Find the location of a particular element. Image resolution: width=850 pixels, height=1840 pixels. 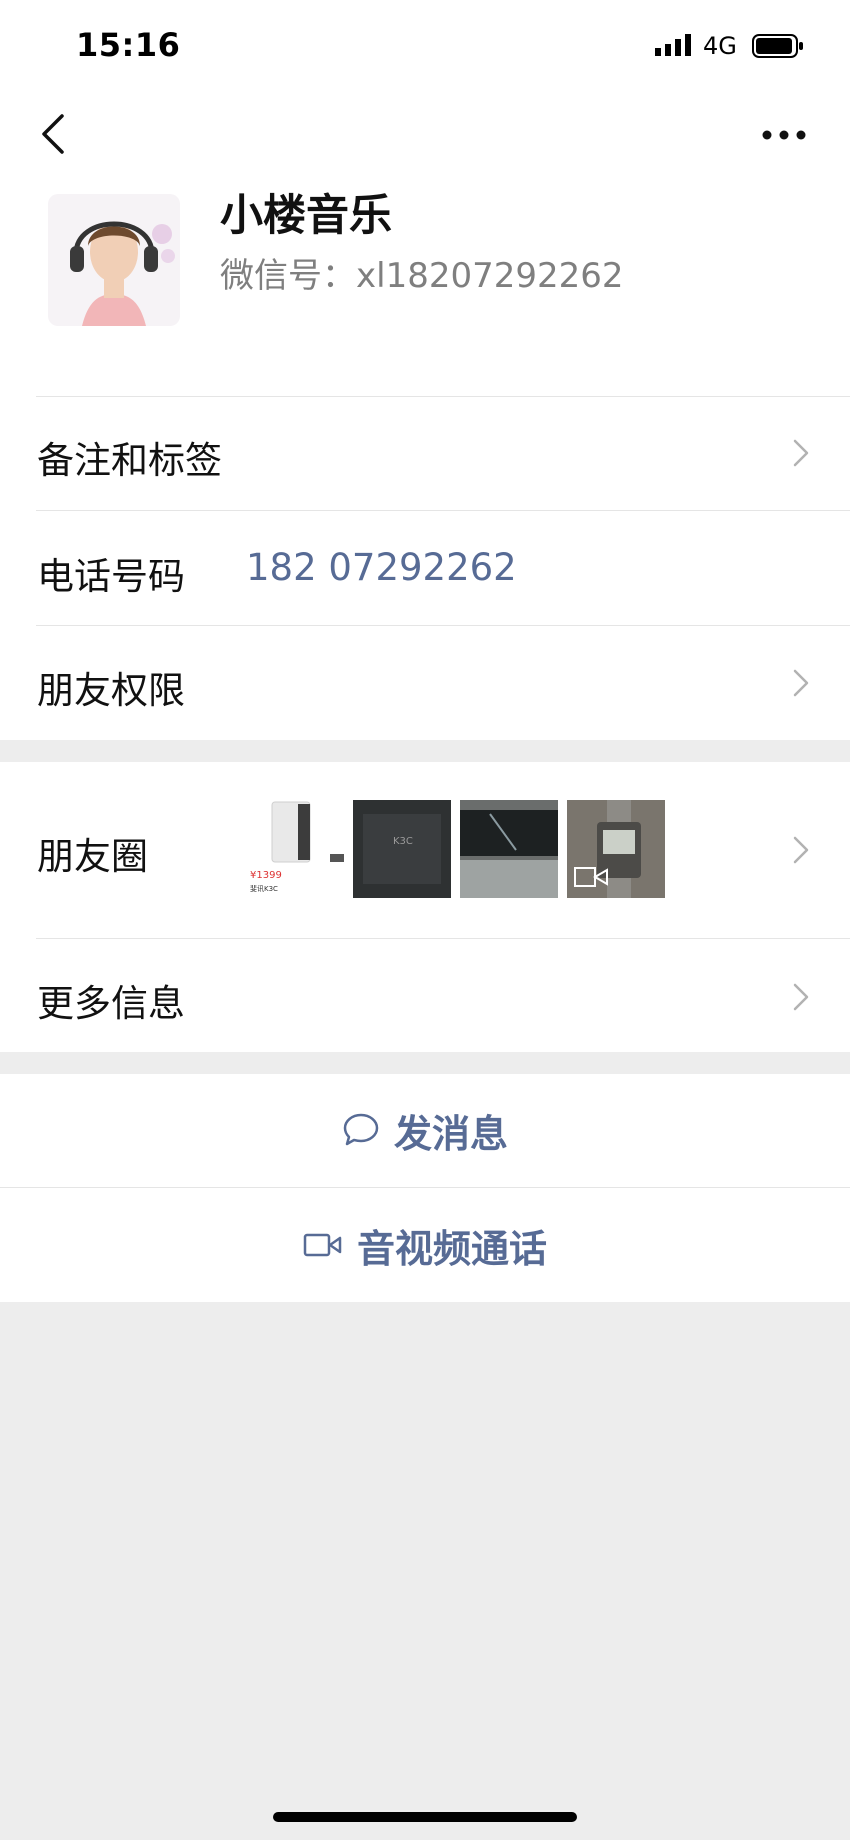

video-call-label: 音视频通话 is located at coordinates (451, 1248).